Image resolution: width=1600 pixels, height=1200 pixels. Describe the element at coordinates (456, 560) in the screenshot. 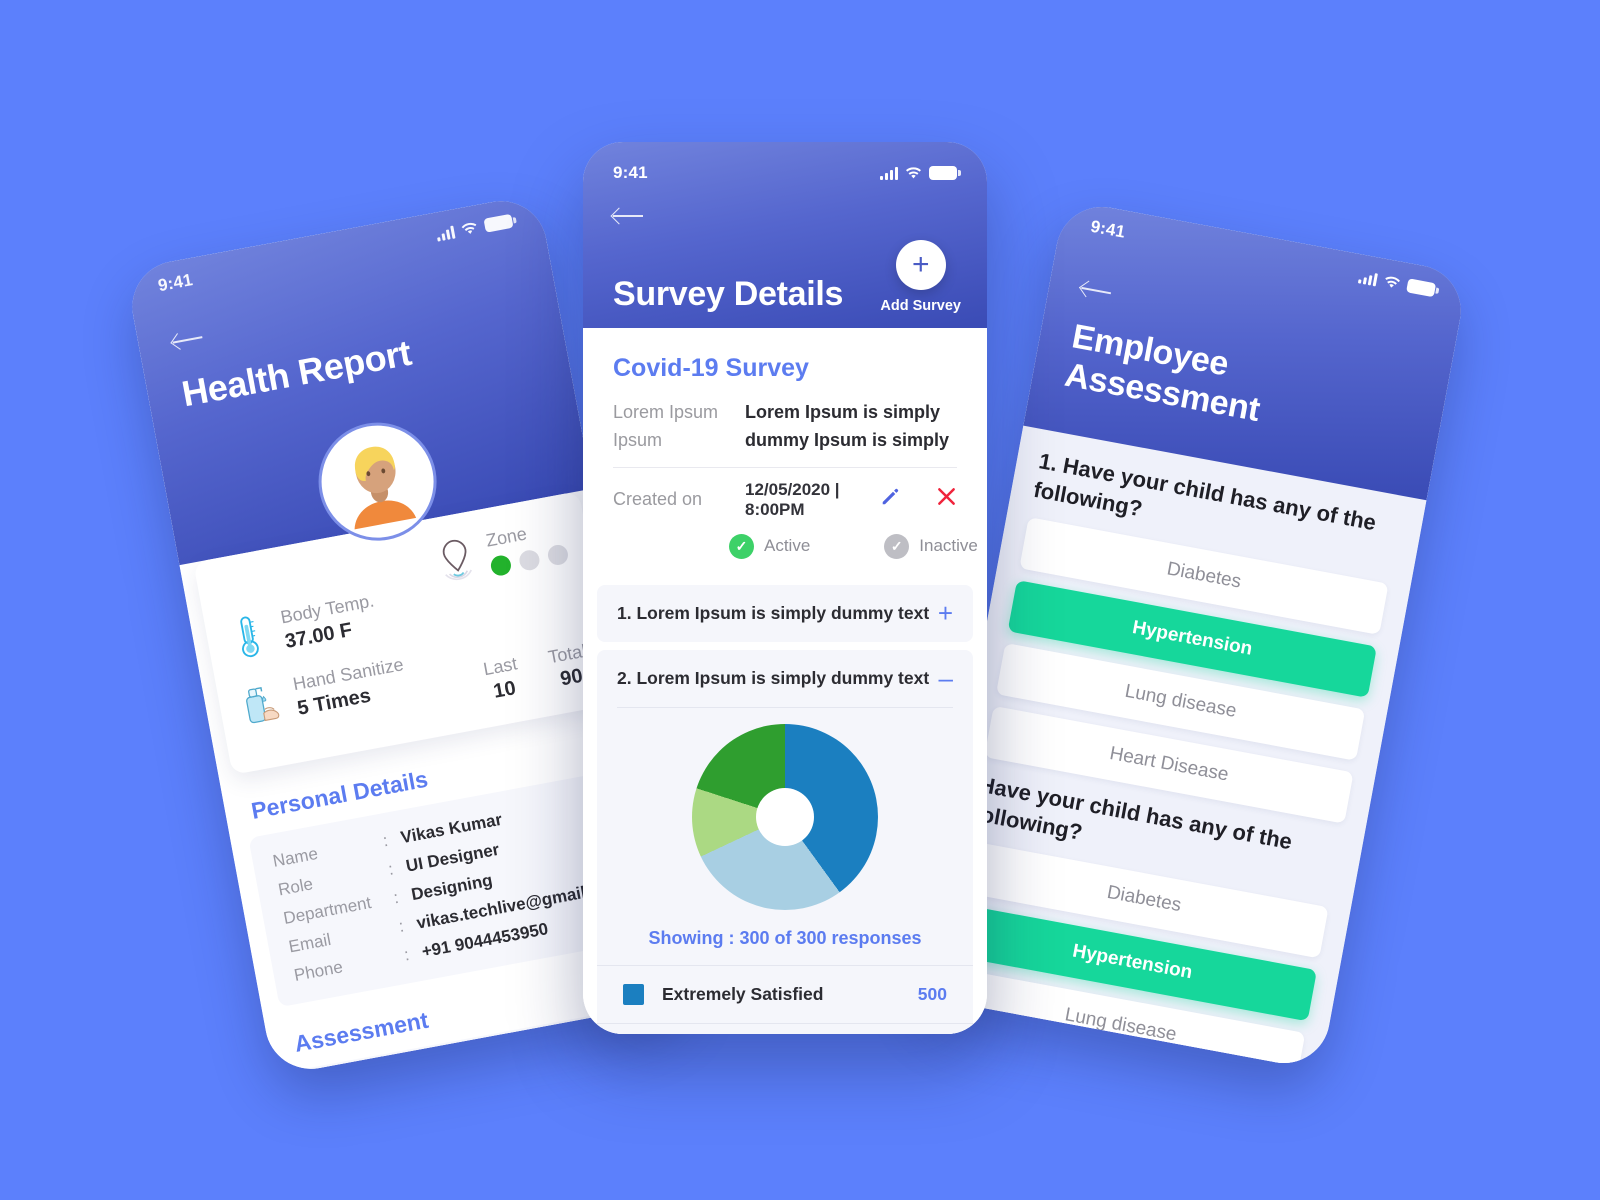

I see `location-pin-icon` at that location.